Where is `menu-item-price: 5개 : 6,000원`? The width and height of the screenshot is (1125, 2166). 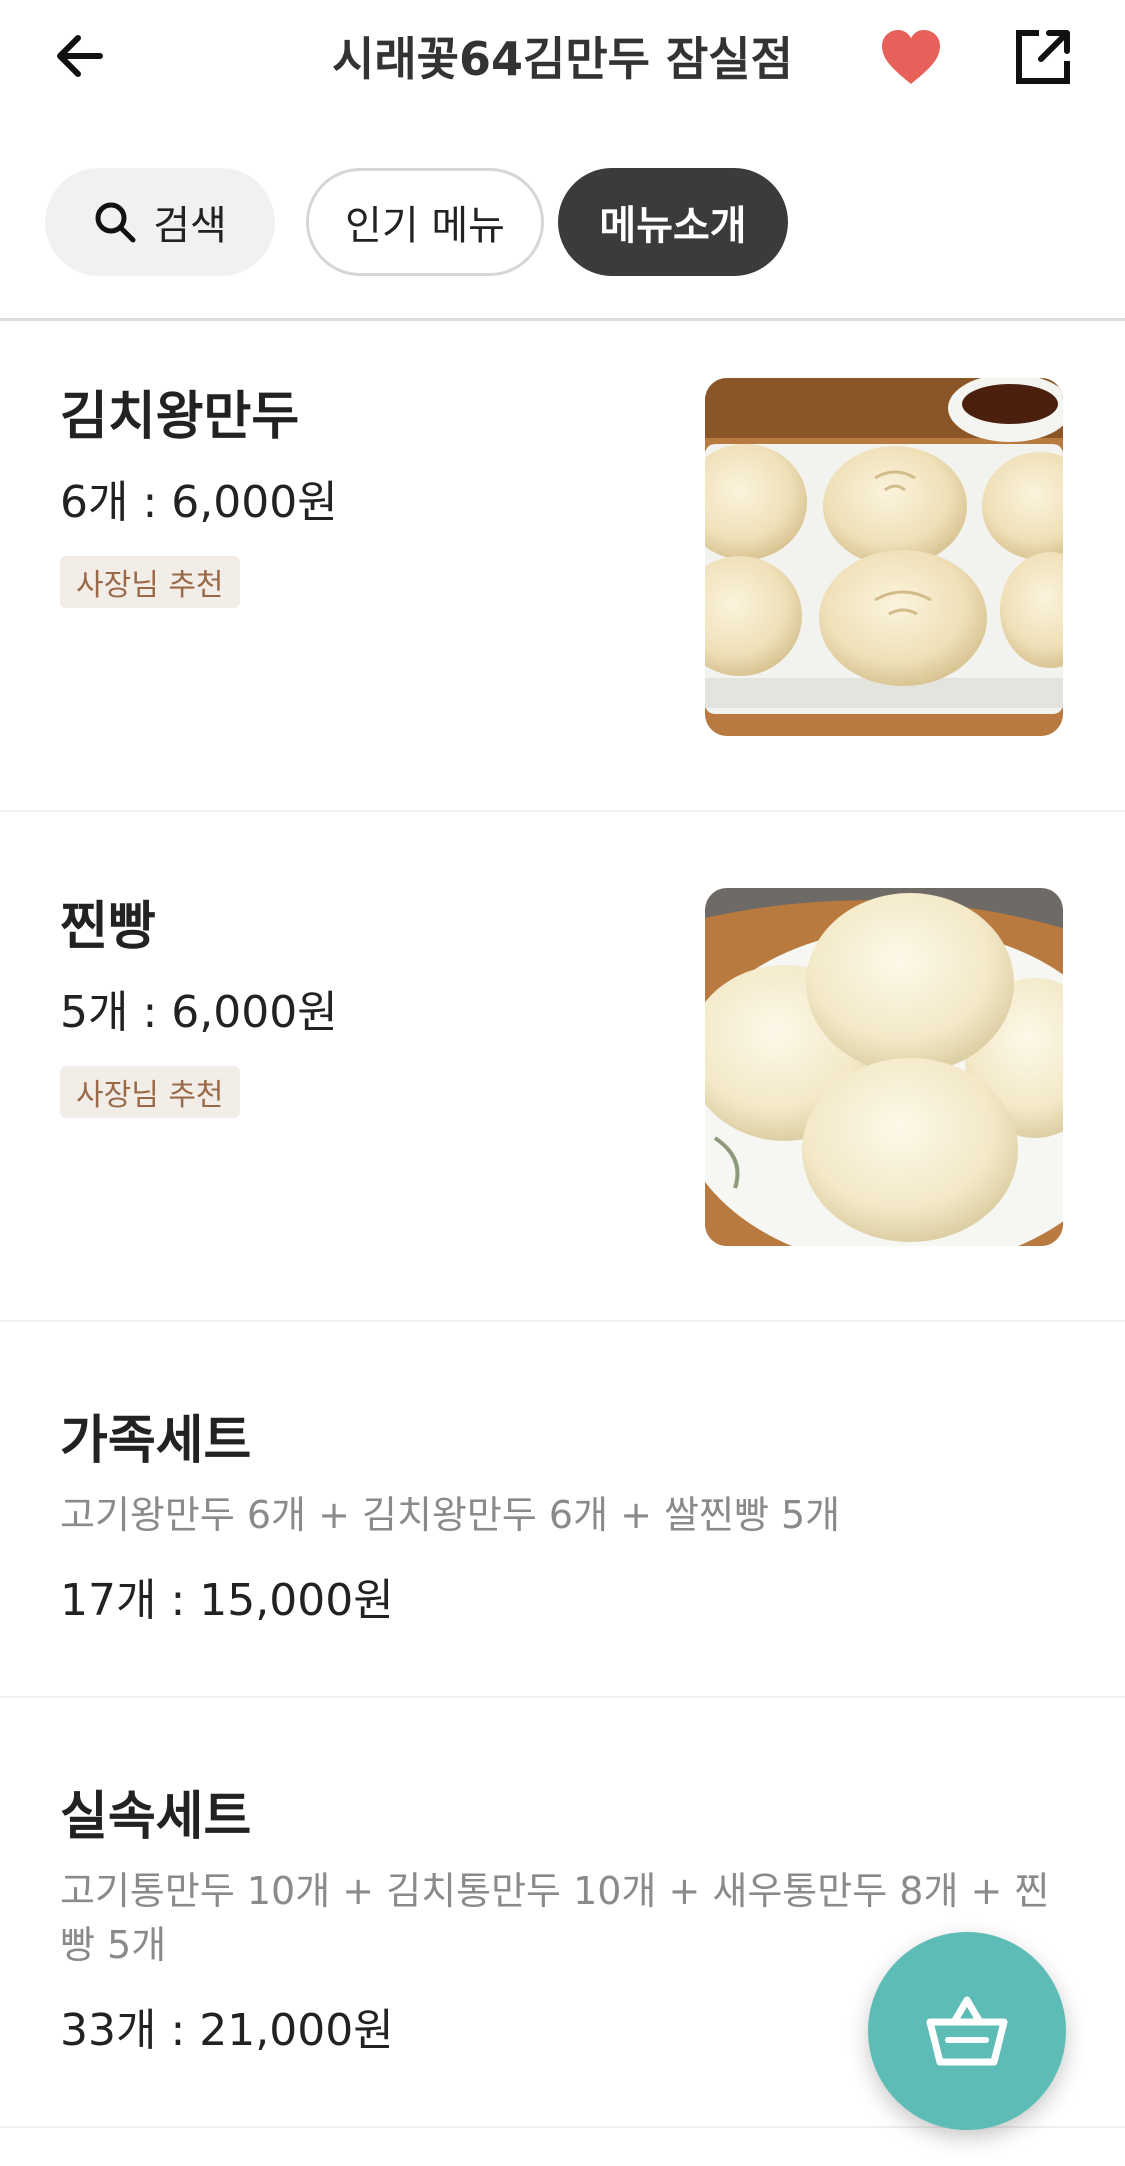 menu-item-price: 5개 : 6,000원 is located at coordinates (199, 1012).